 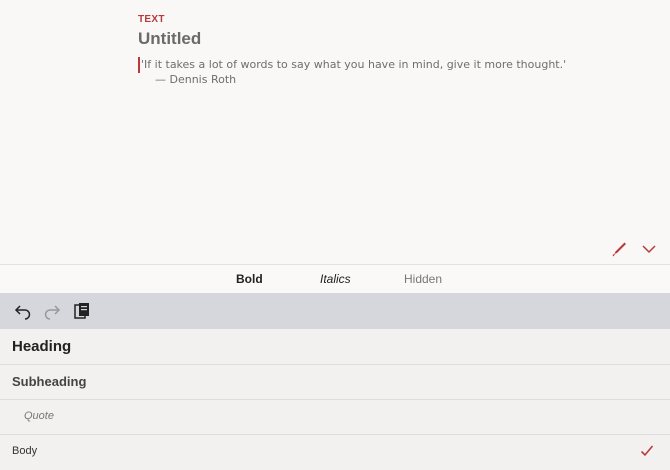 What do you see at coordinates (423, 279) in the screenshot?
I see `hidden-button: Hidden` at bounding box center [423, 279].